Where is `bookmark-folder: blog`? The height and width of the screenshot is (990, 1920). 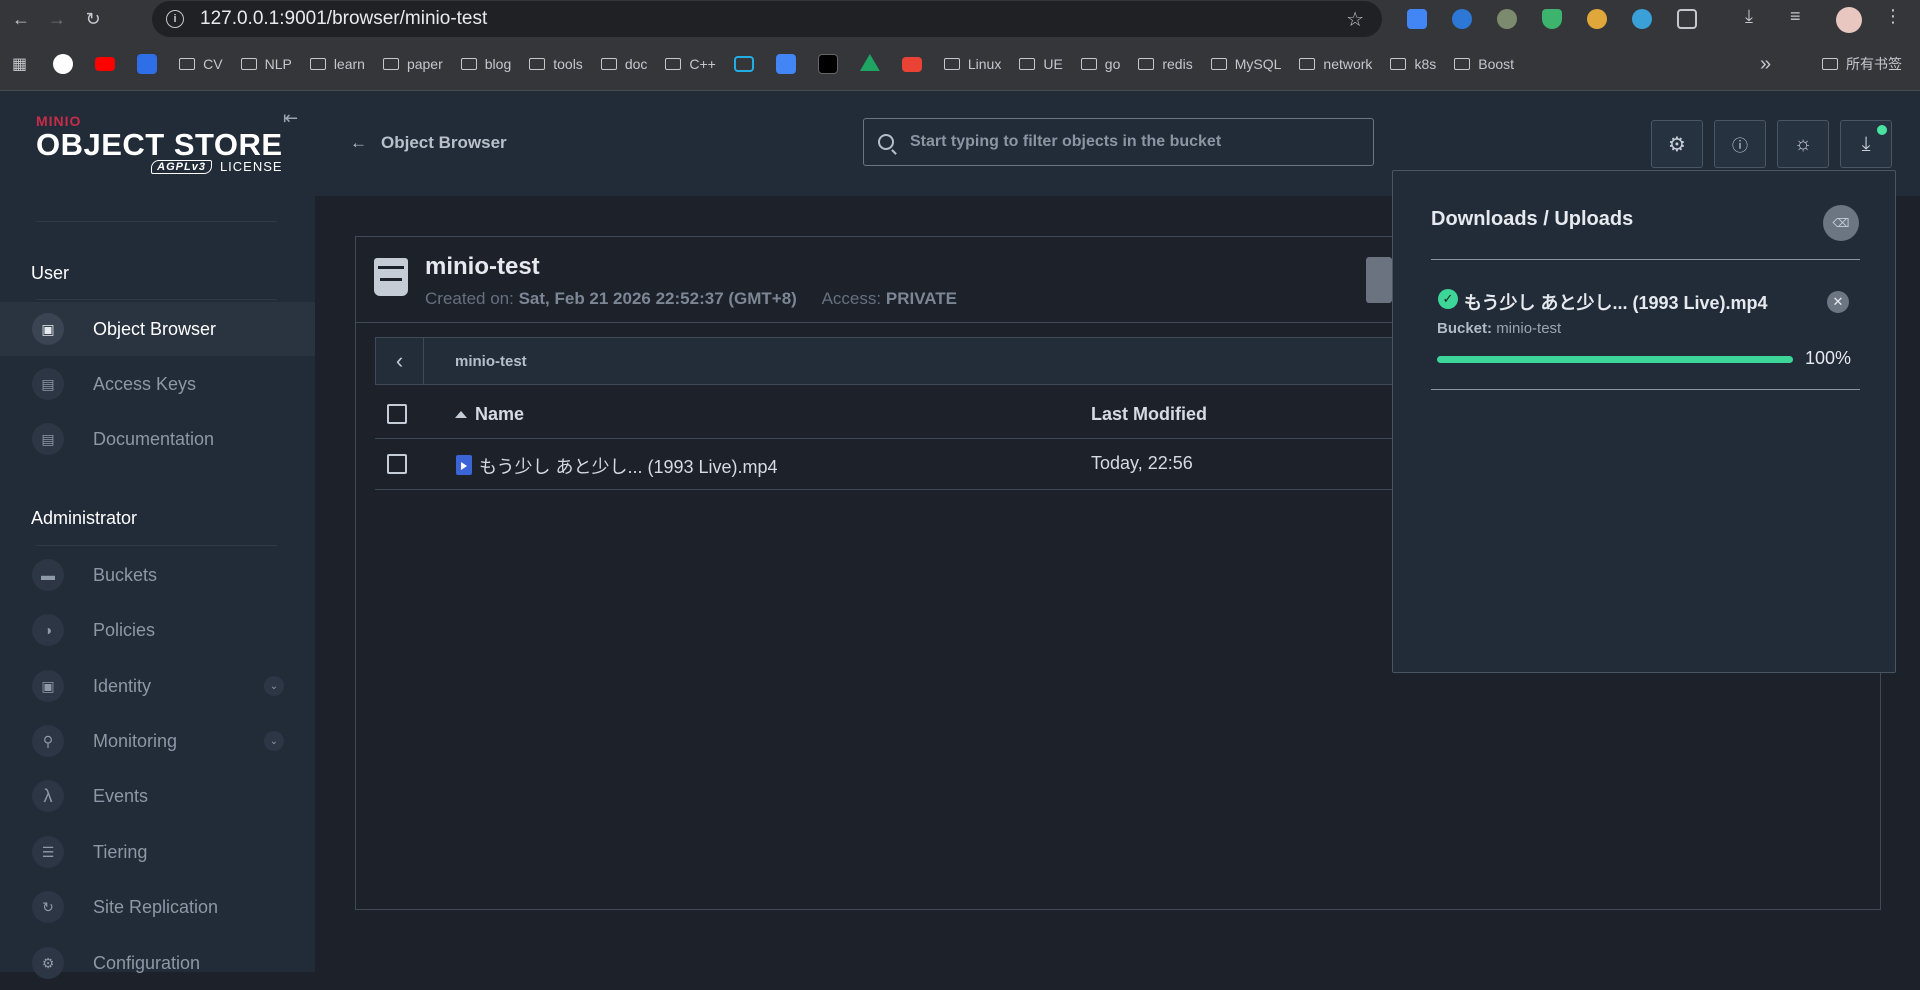
bookmark-folder: blog is located at coordinates (485, 64).